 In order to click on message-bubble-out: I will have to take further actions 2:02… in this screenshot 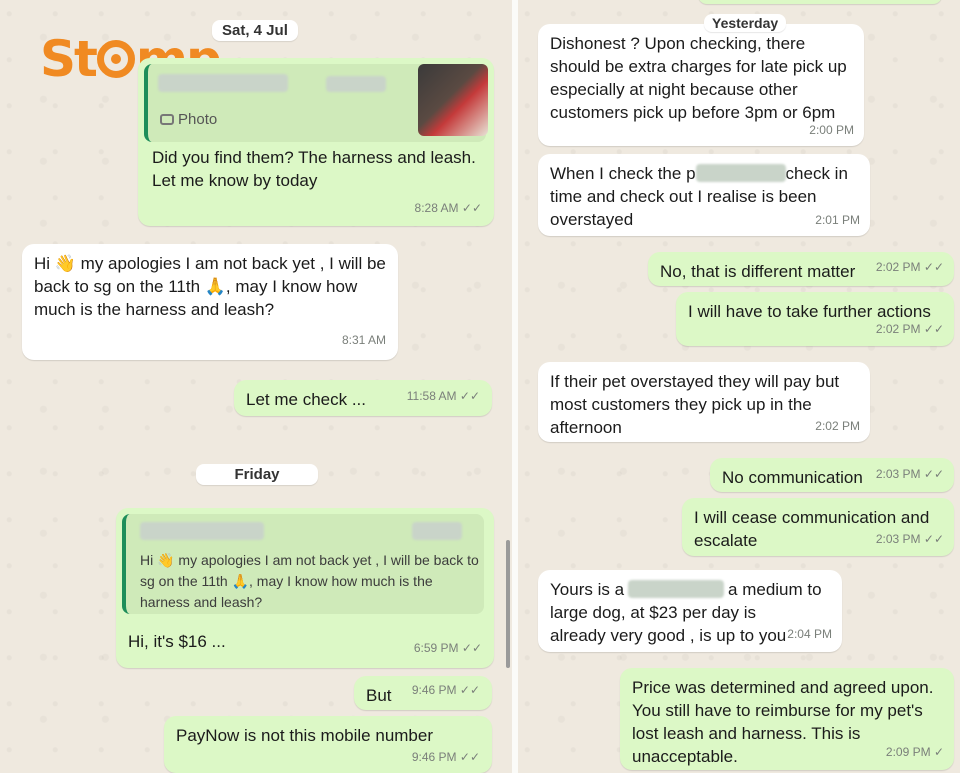, I will do `click(815, 319)`.